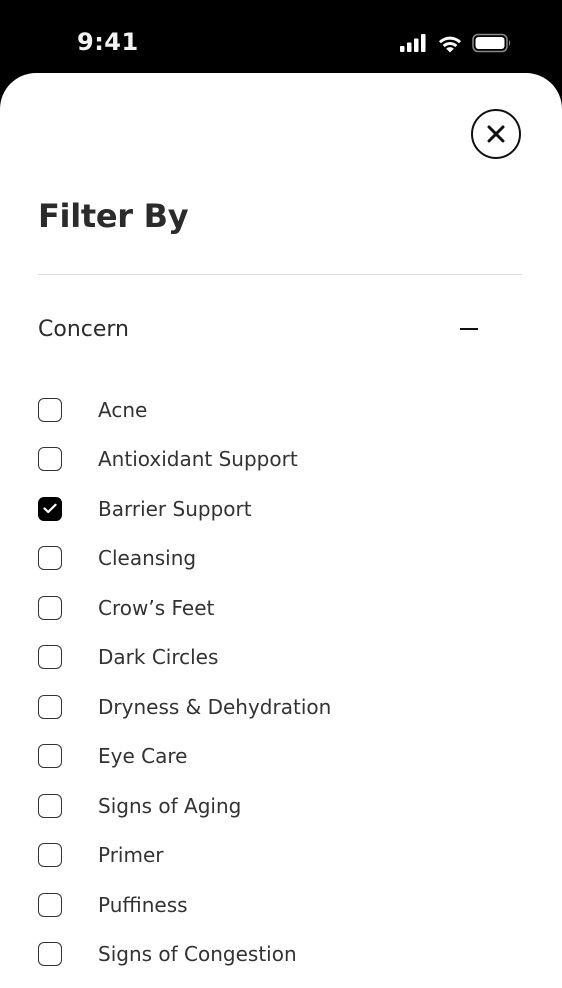 This screenshot has width=562, height=988. Describe the element at coordinates (83, 329) in the screenshot. I see `section-title: Concern` at that location.